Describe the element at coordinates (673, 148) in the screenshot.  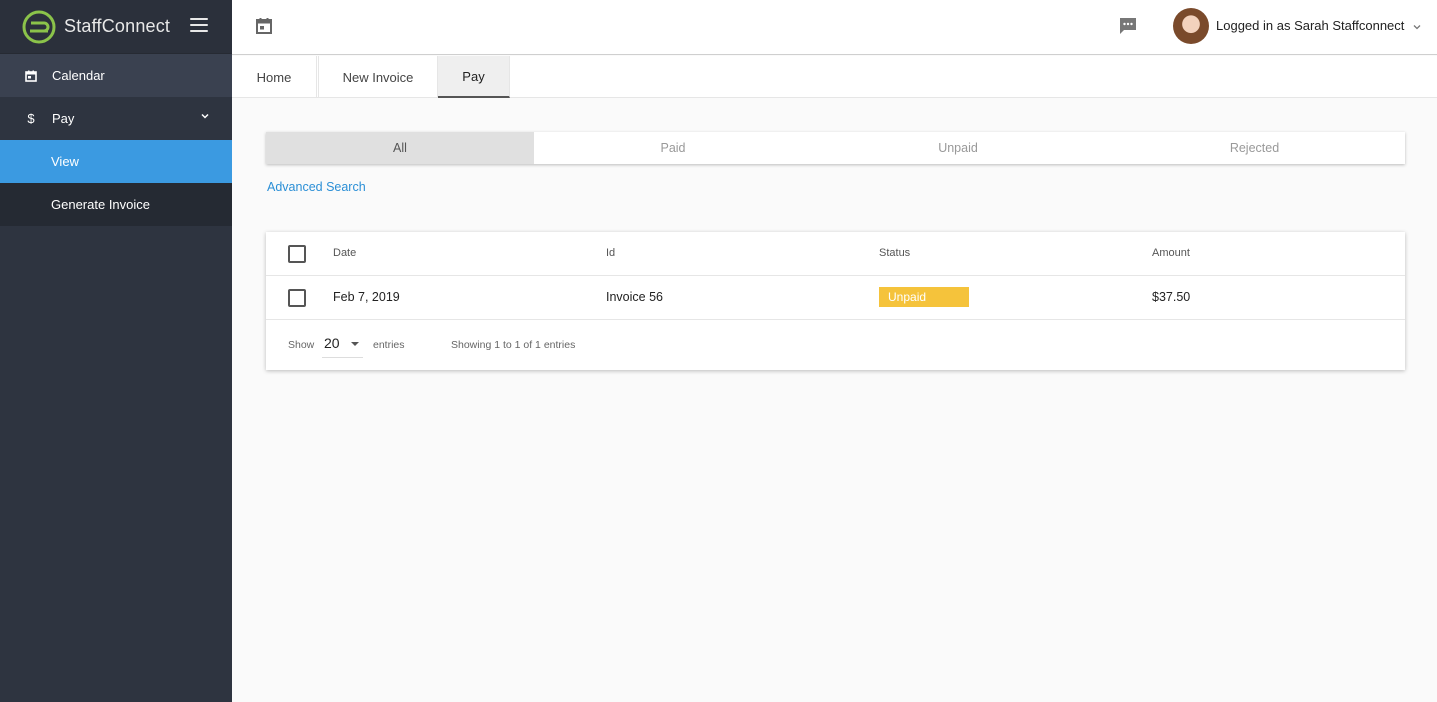
I see `filter-paid: Paid` at that location.